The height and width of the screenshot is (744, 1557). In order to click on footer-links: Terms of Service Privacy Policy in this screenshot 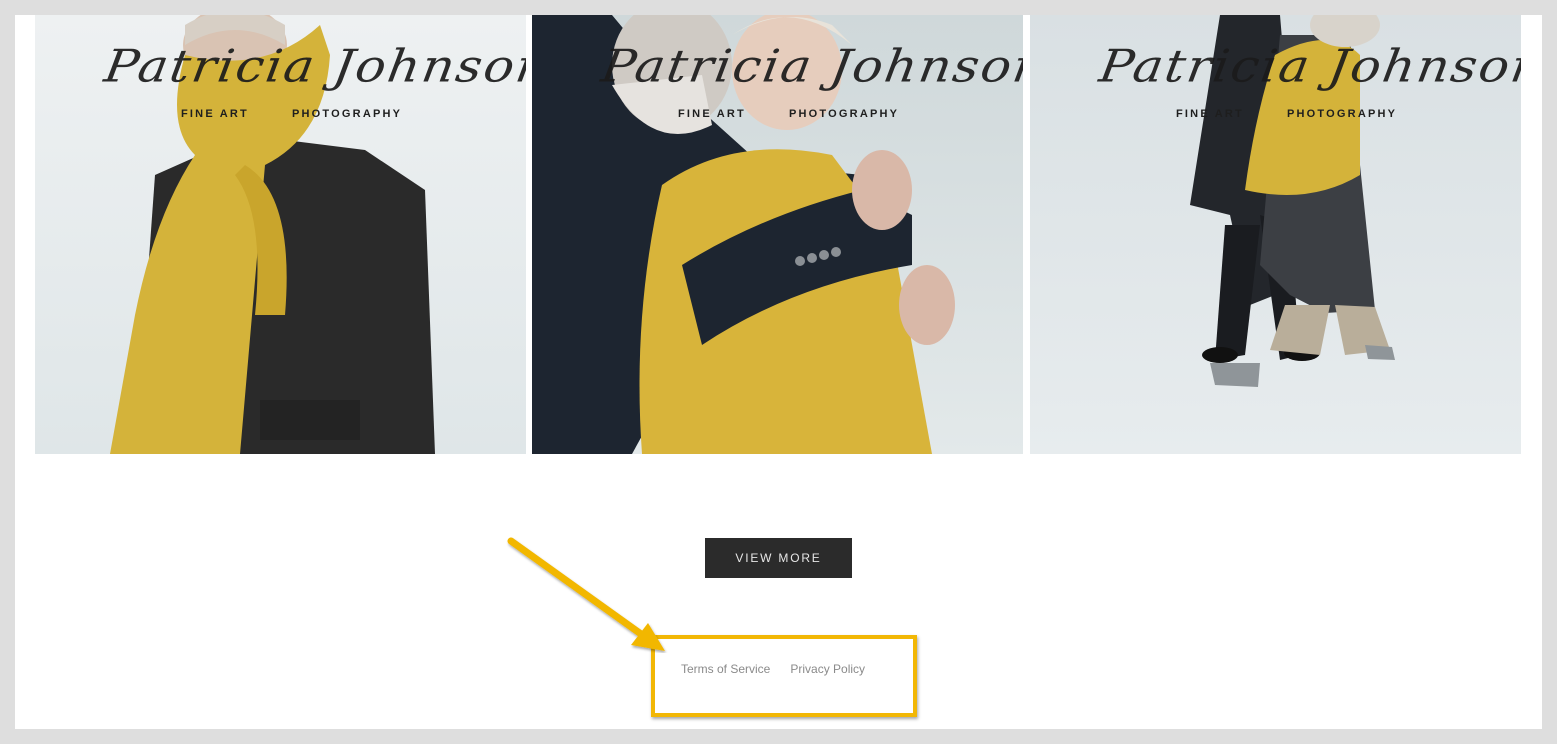, I will do `click(773, 669)`.